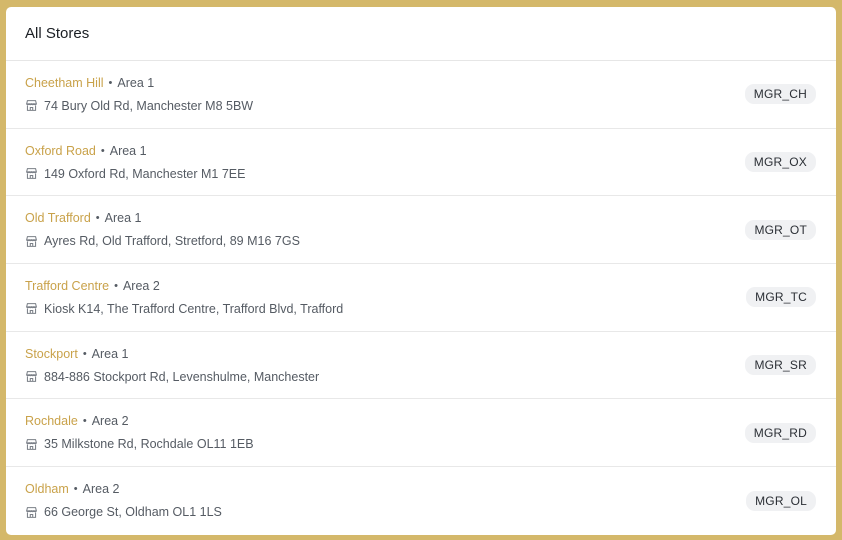  I want to click on store-name: Trafford Centre, so click(67, 286).